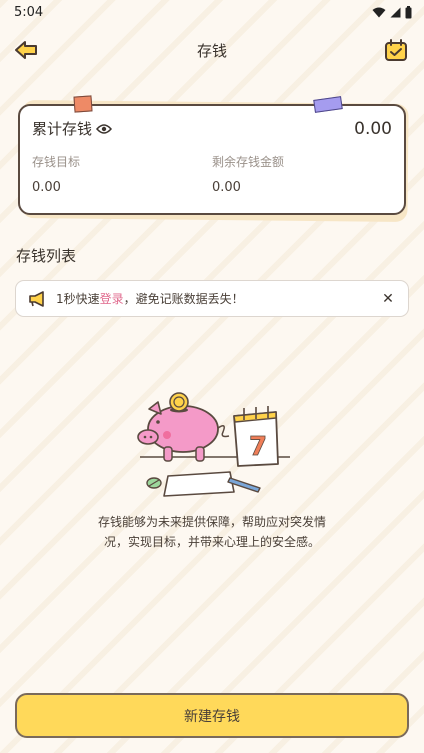 The height and width of the screenshot is (753, 424). Describe the element at coordinates (388, 299) in the screenshot. I see `close-icon: ✕` at that location.